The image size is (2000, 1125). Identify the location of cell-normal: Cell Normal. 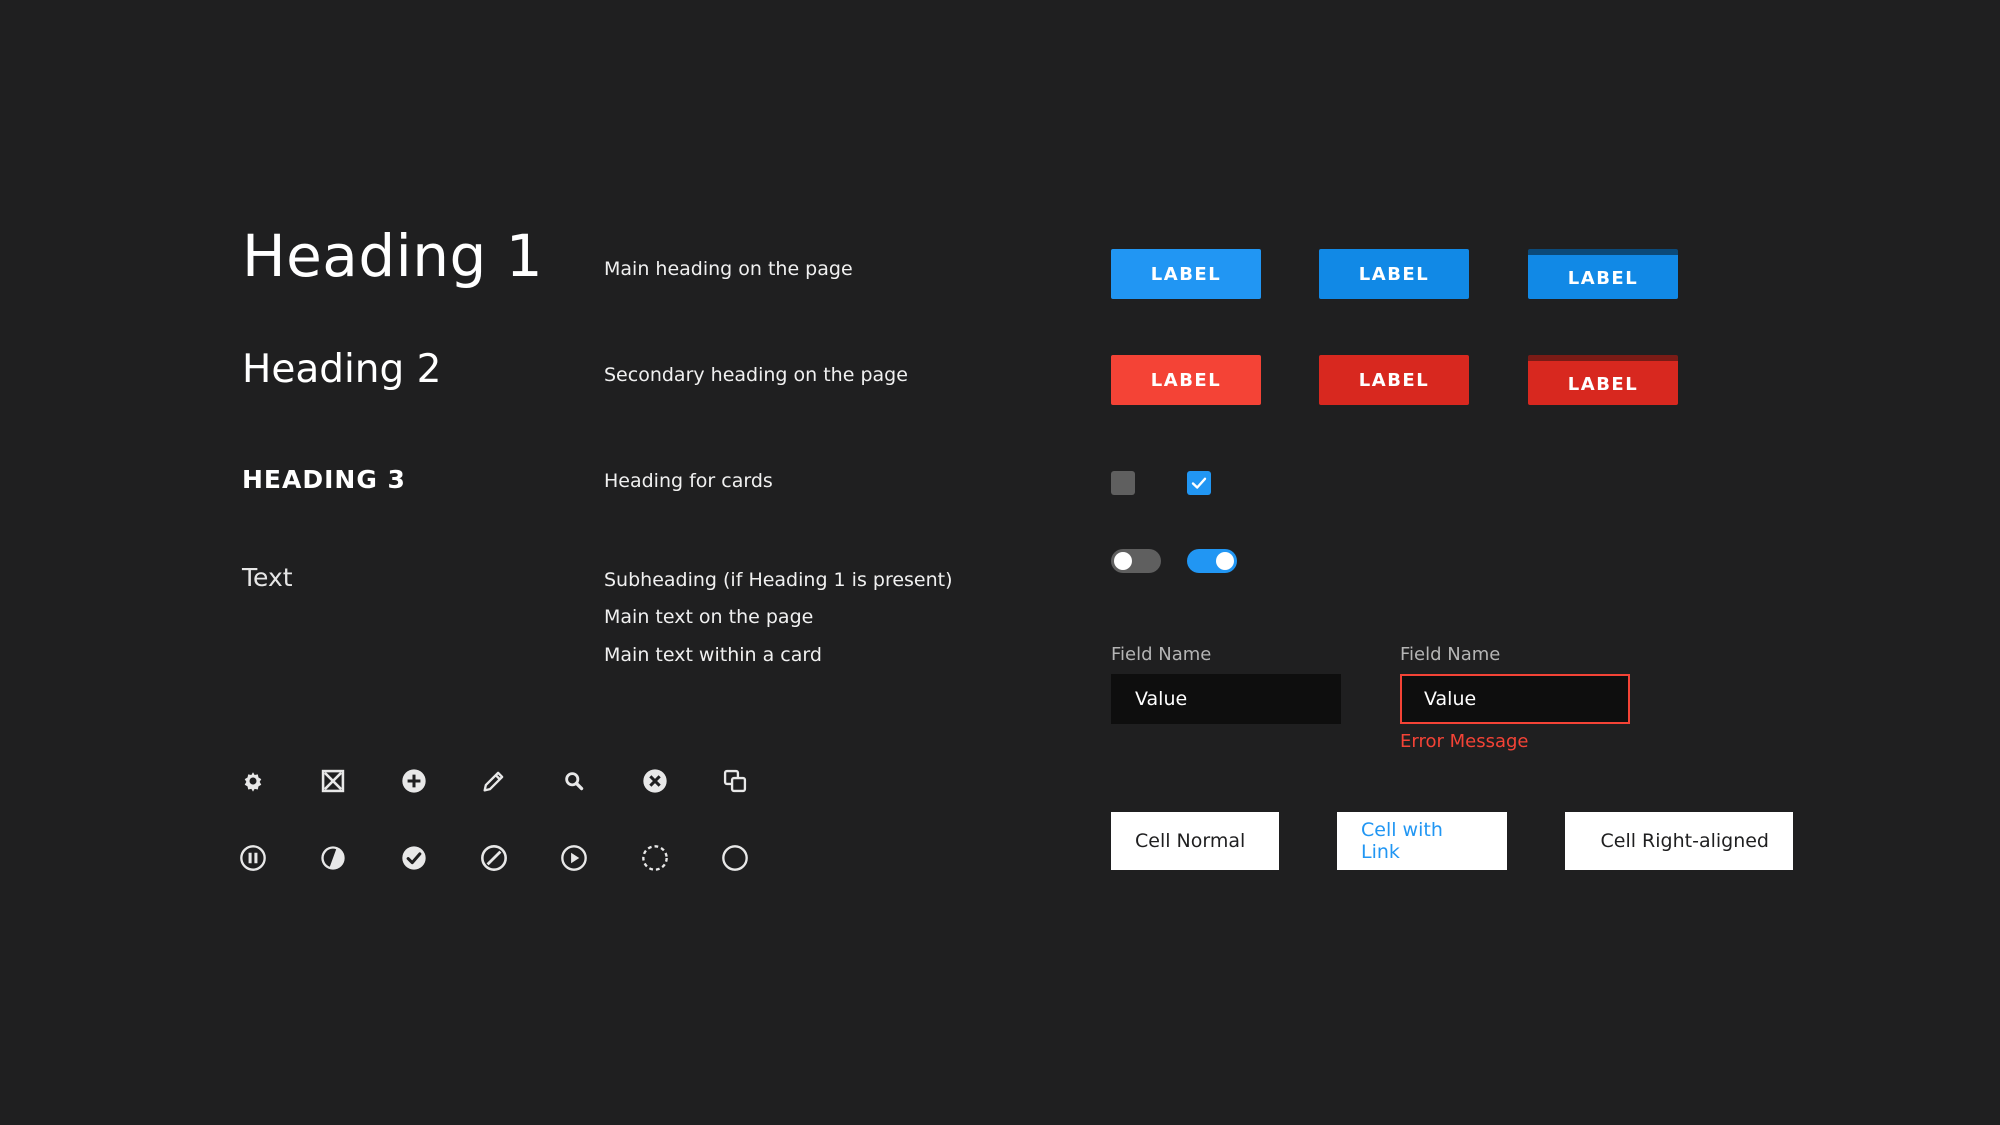
(1195, 841).